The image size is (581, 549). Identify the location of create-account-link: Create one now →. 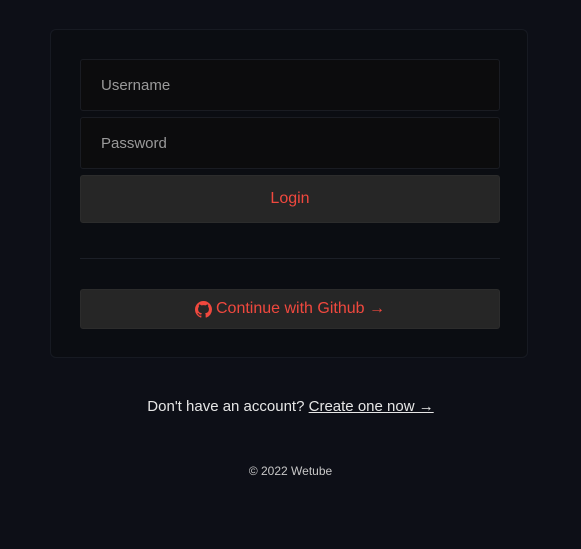
(371, 406).